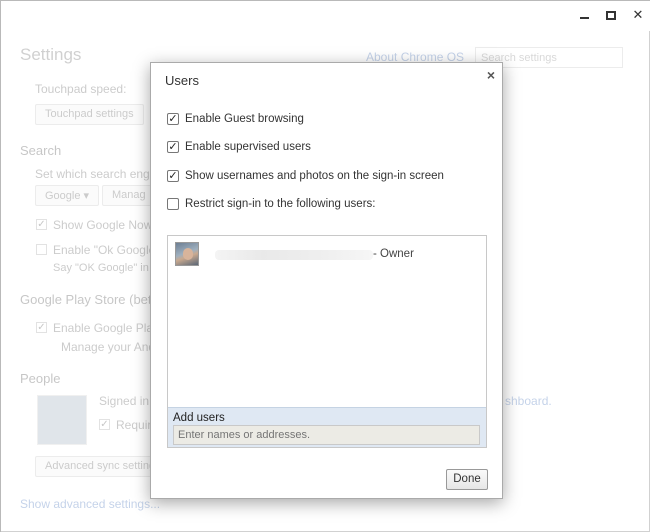 This screenshot has height=532, width=650. I want to click on enable-supervised-users-checkbox: ✓, so click(173, 147).